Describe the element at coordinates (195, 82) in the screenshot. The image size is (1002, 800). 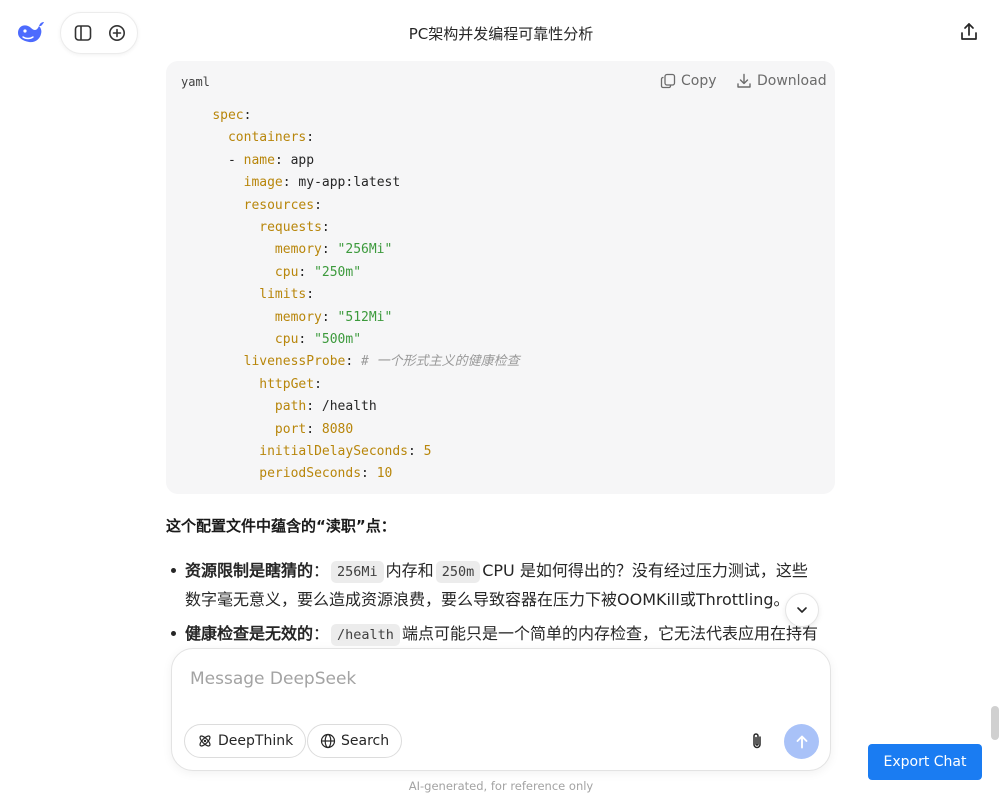
I see `code-language-label: yaml` at that location.